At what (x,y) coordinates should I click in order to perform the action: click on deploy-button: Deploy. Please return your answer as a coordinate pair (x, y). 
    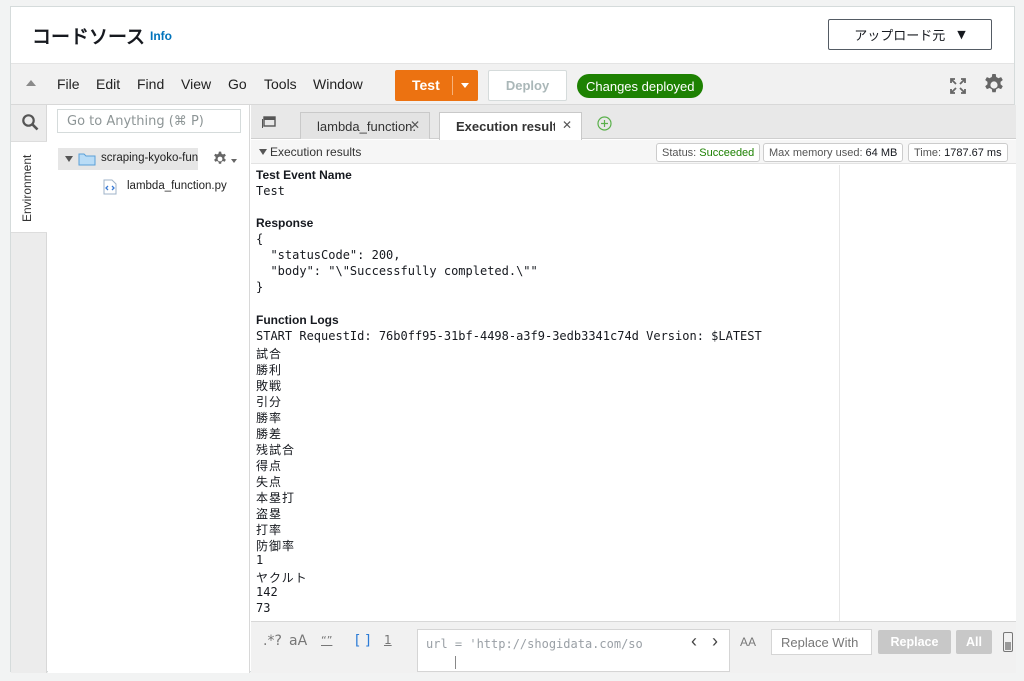
    Looking at the image, I should click on (527, 85).